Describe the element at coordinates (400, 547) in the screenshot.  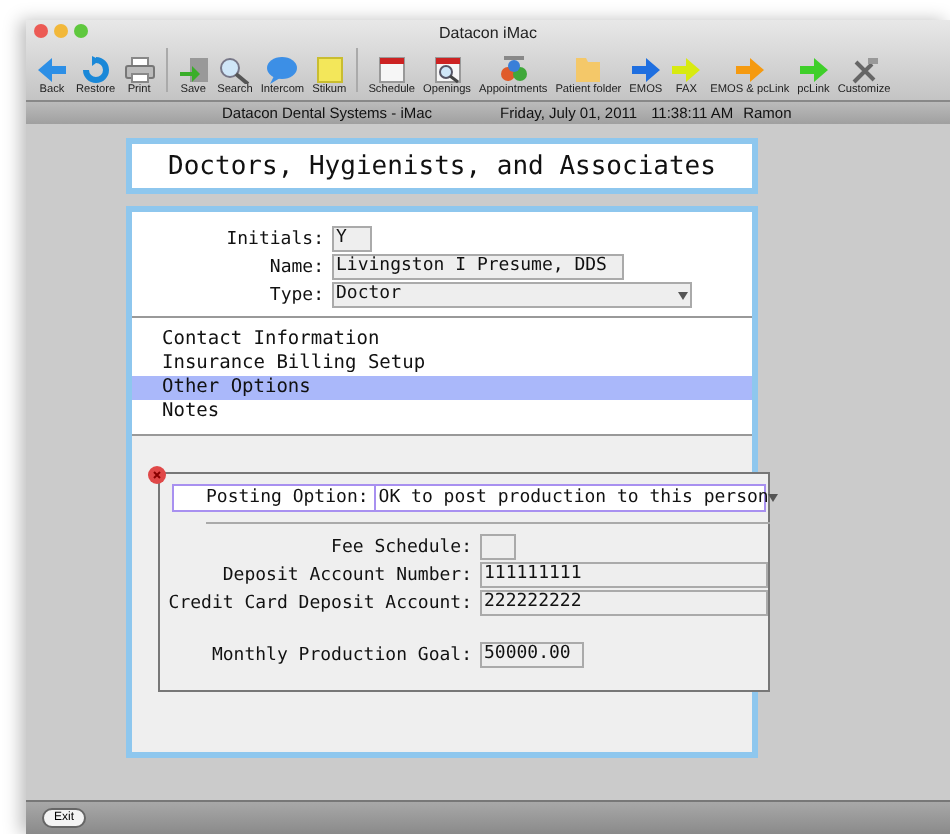
I see `field-label: Fee Schedule:` at that location.